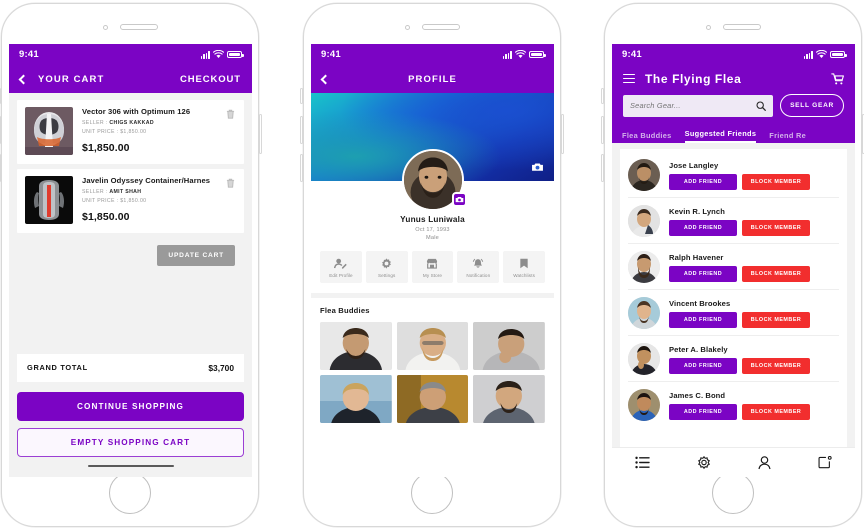 The width and height of the screenshot is (864, 530). I want to click on action-my-store: My Store, so click(432, 267).